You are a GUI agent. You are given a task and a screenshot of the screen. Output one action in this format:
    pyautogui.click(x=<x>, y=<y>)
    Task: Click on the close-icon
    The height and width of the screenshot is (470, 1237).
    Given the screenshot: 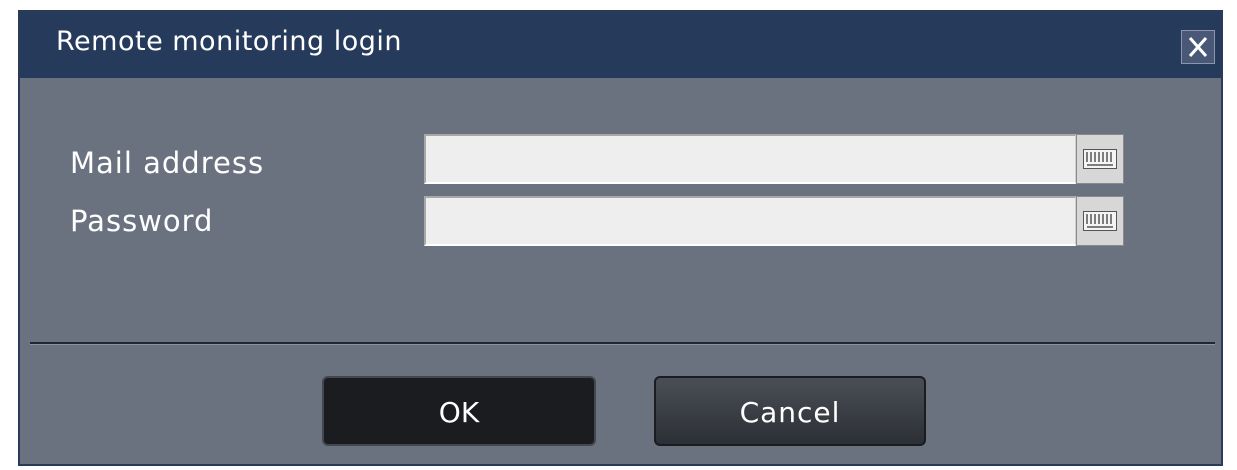 What is the action you would take?
    pyautogui.click(x=1198, y=47)
    